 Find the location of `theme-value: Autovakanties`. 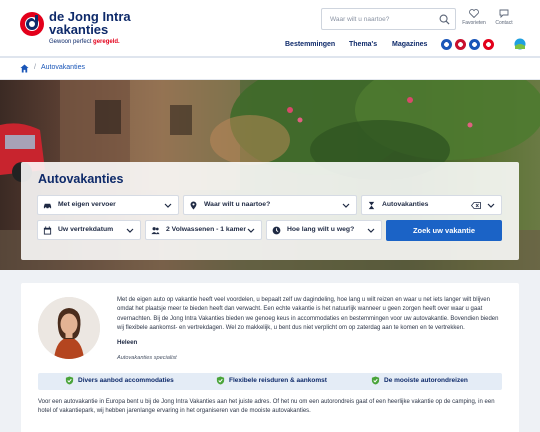

theme-value: Autovakanties is located at coordinates (405, 204).